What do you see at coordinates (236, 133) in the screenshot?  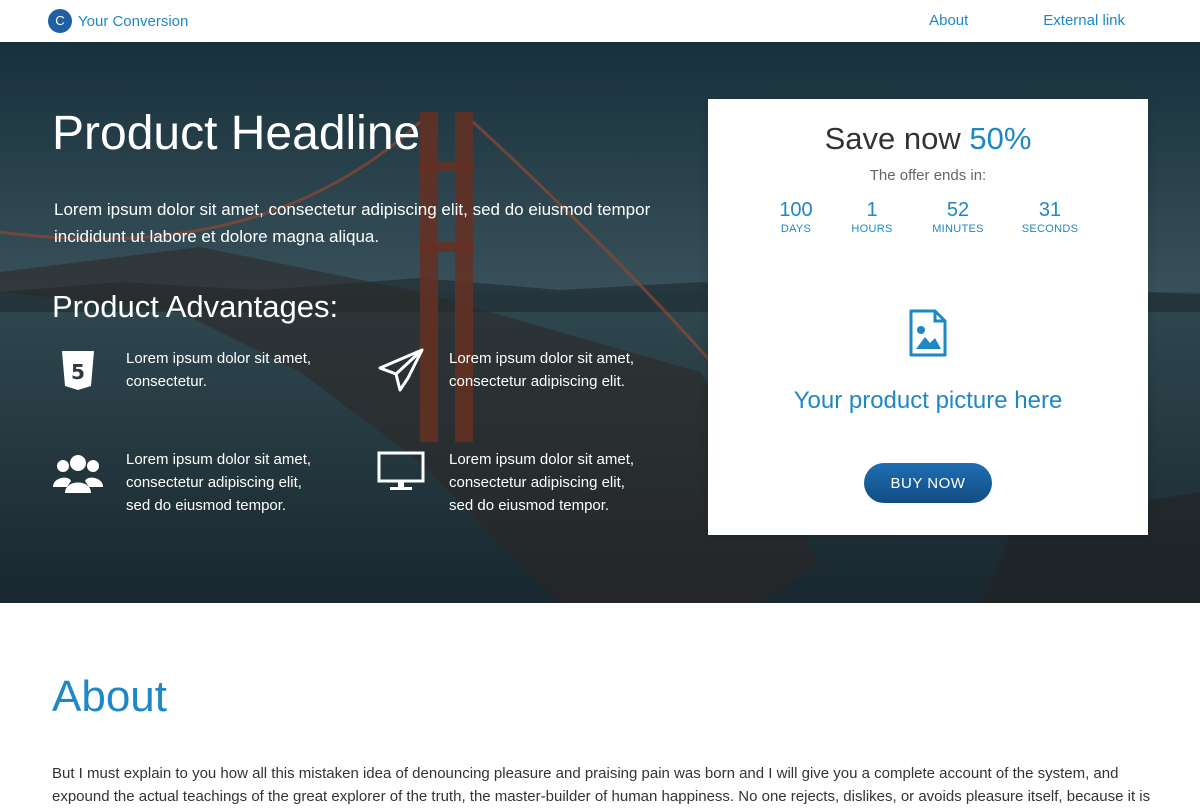 I see `product-headline: Product Headline` at bounding box center [236, 133].